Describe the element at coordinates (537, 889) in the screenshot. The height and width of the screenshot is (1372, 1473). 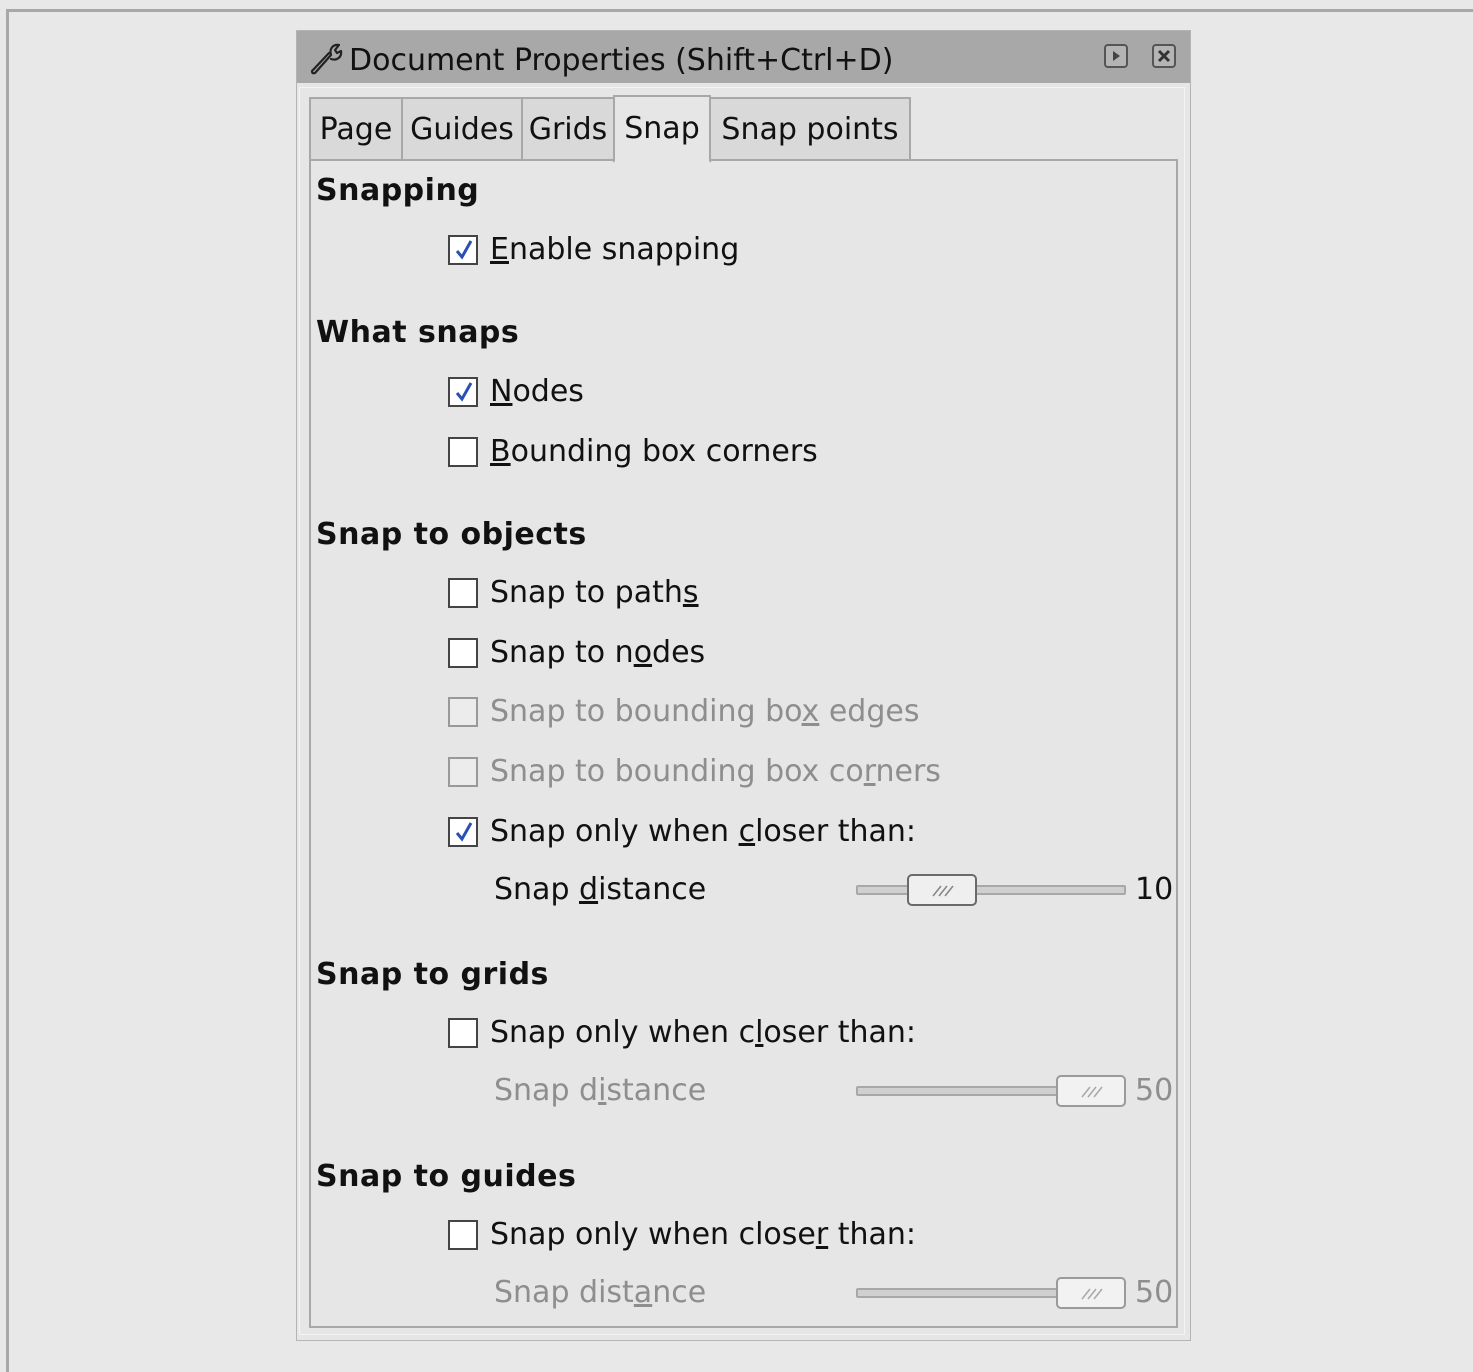
I see `label-text: Snap` at that location.